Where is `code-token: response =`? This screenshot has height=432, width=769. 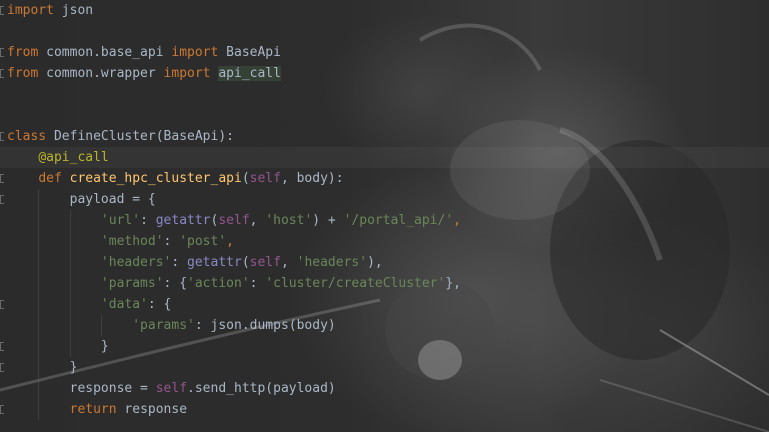 code-token: response = is located at coordinates (81, 388).